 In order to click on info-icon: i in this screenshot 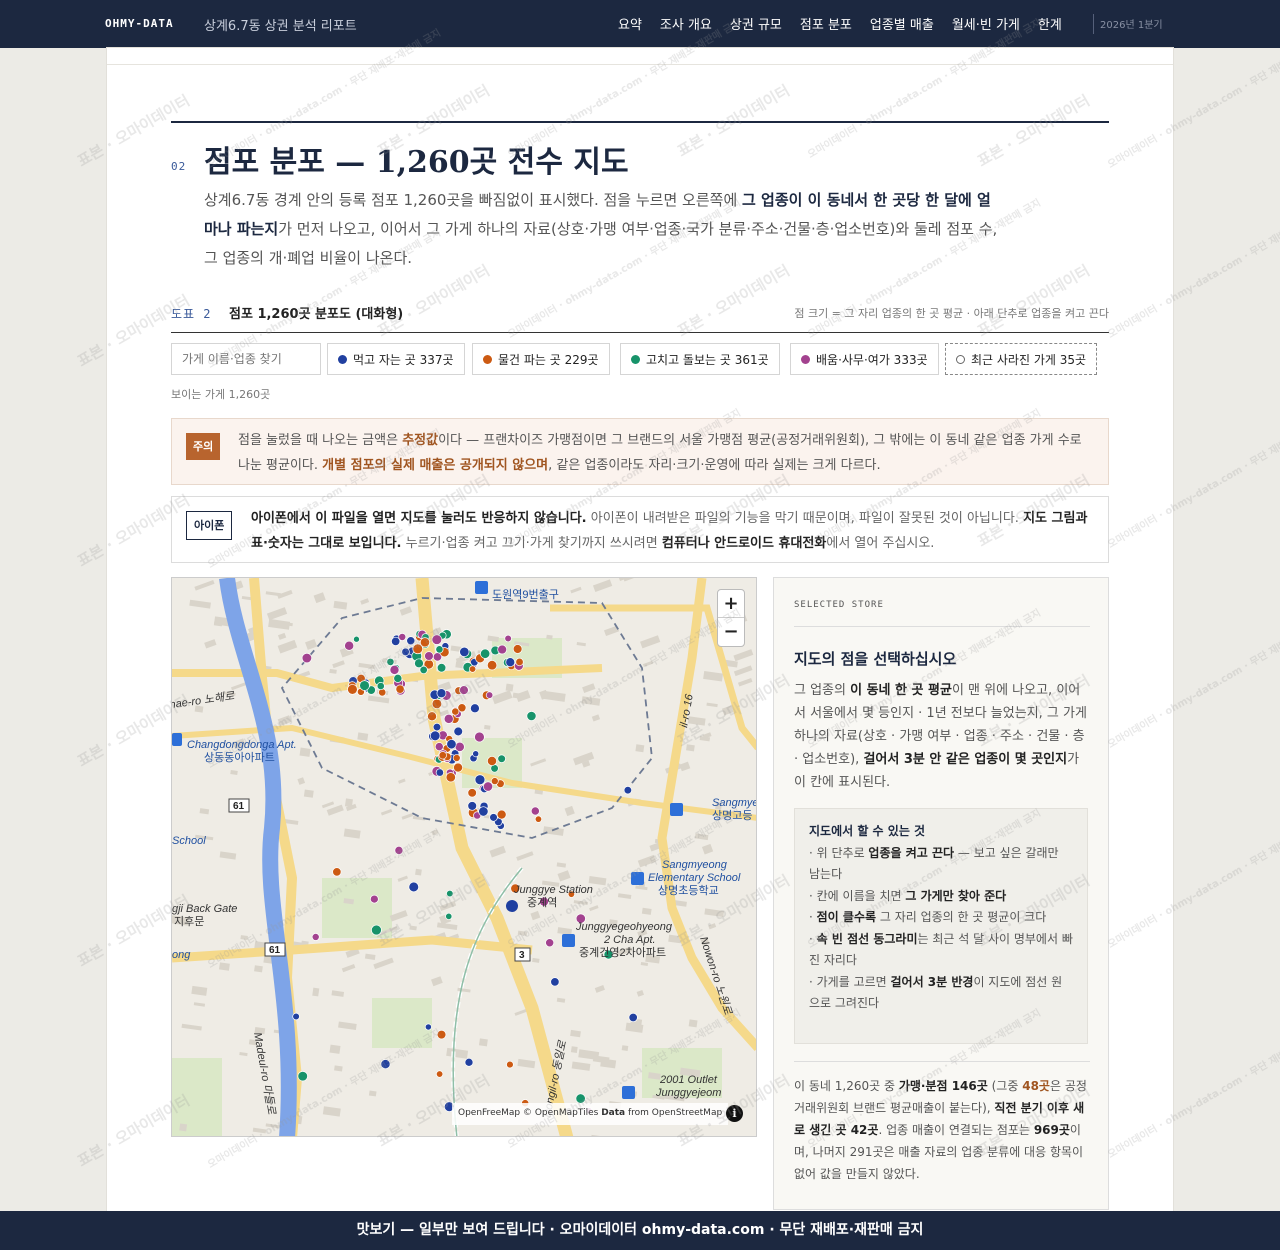, I will do `click(734, 1113)`.